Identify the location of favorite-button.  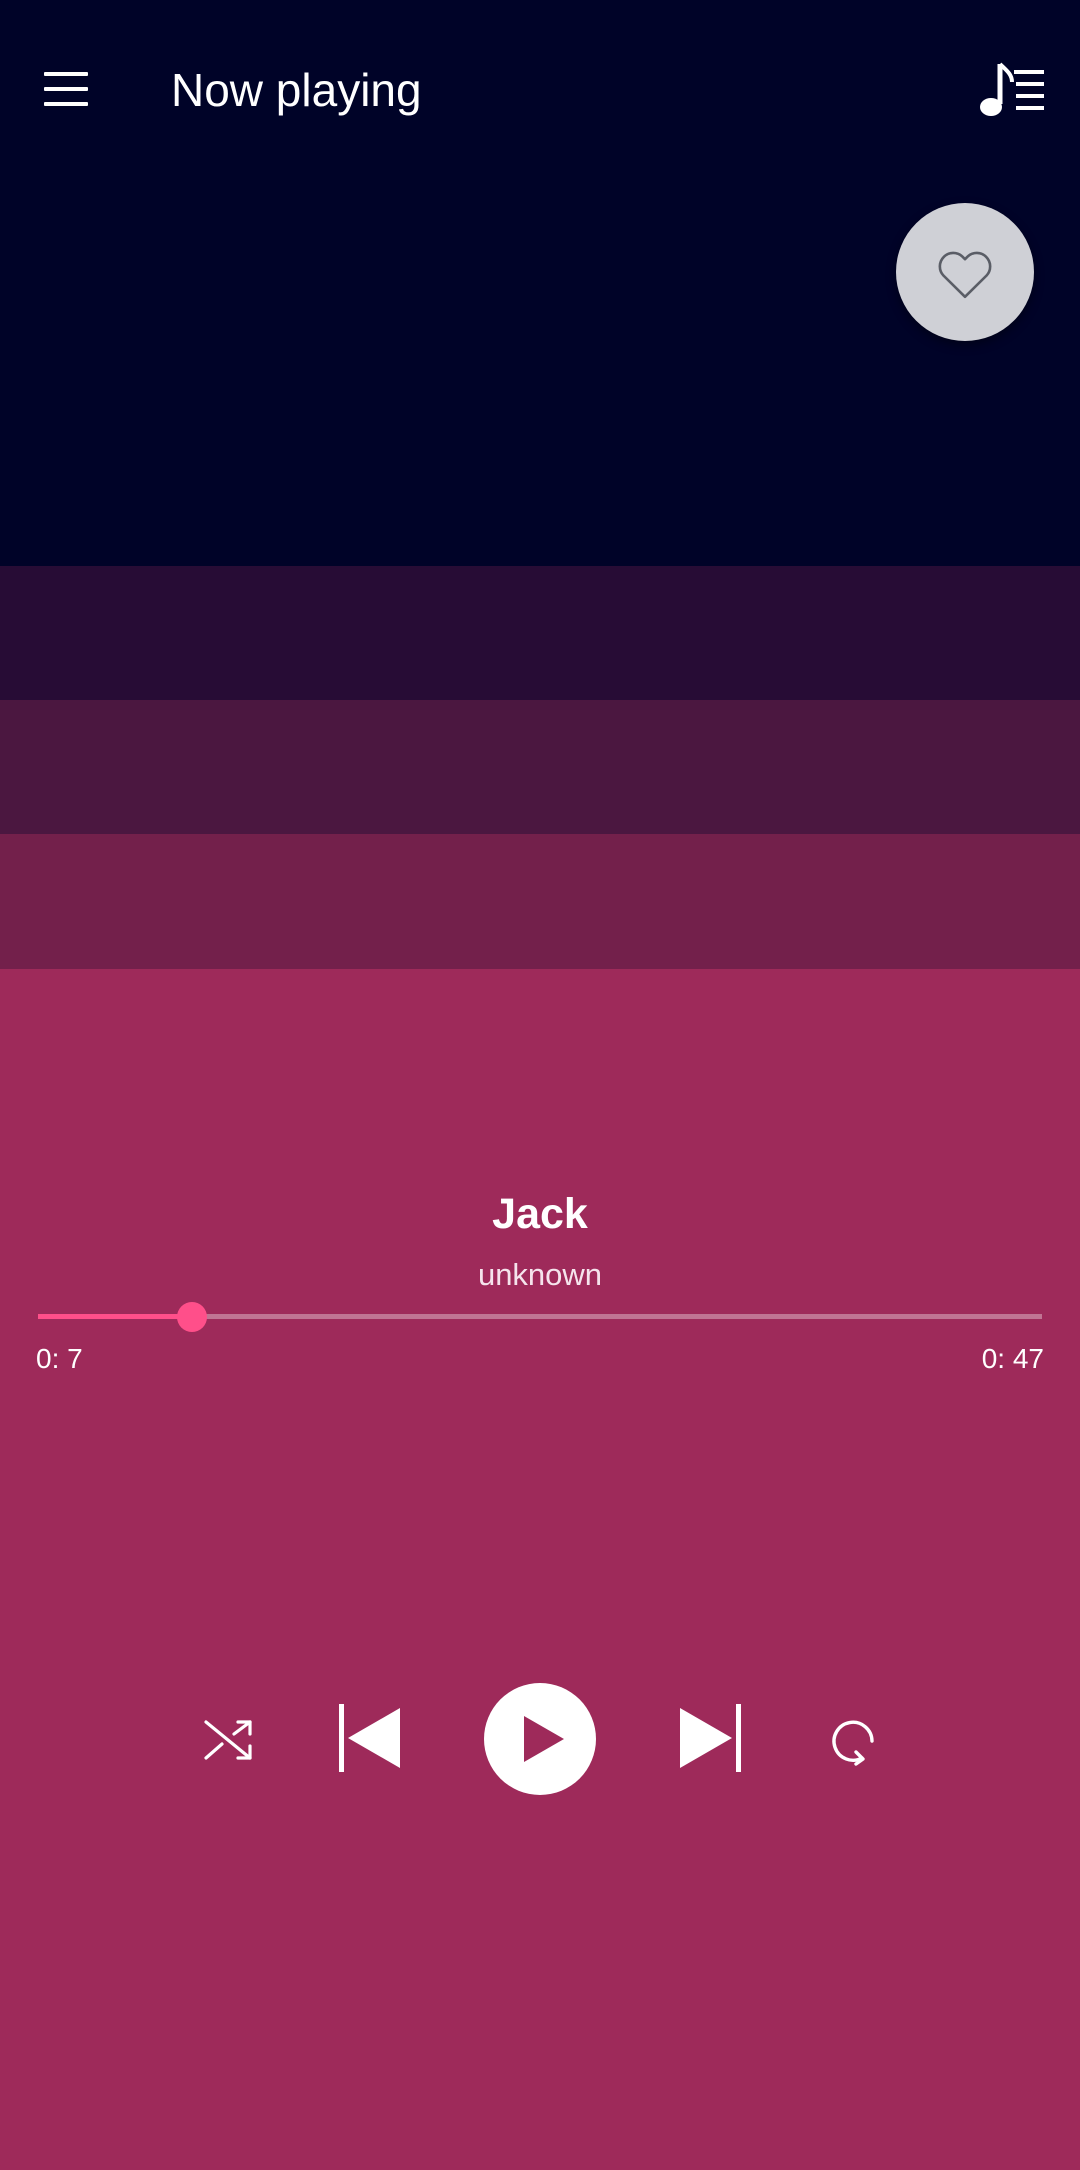
(965, 272).